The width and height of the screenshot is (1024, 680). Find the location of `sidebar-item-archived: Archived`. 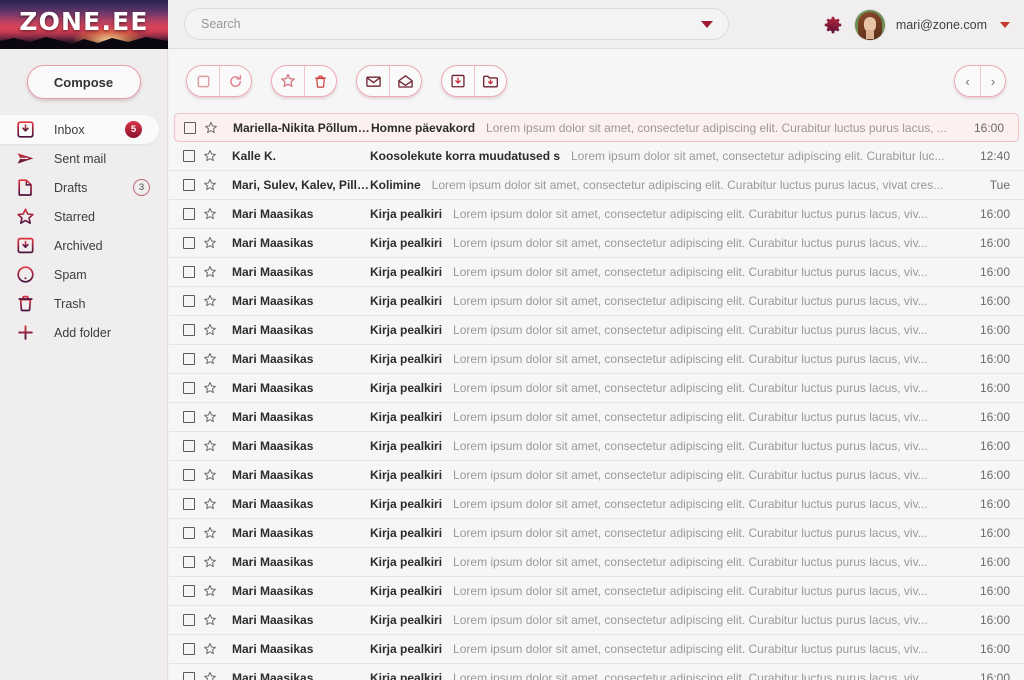

sidebar-item-archived: Archived is located at coordinates (83, 245).